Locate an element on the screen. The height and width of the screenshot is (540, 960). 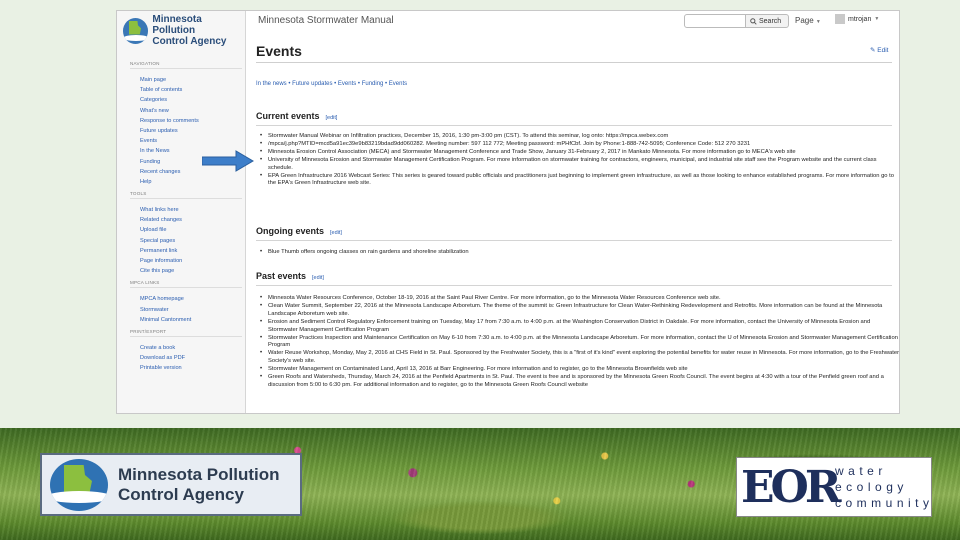
current-events-edit-link: [edit] is located at coordinates (332, 118).